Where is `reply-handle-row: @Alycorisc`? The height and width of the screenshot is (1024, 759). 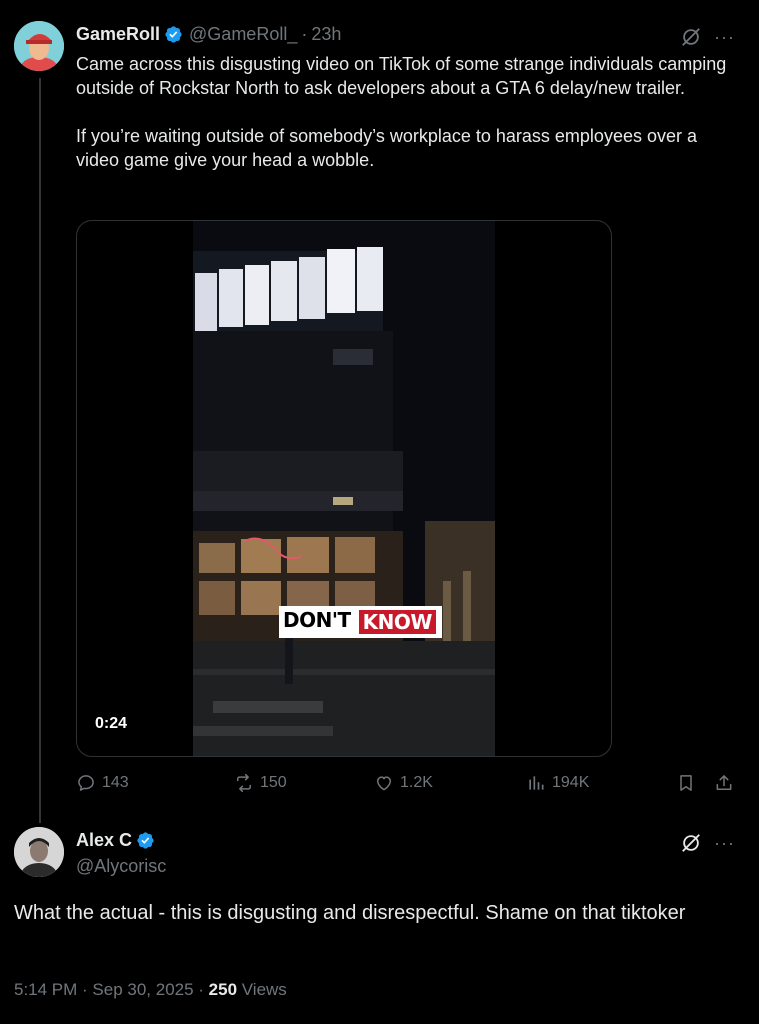
reply-handle-row: @Alycorisc is located at coordinates (121, 866).